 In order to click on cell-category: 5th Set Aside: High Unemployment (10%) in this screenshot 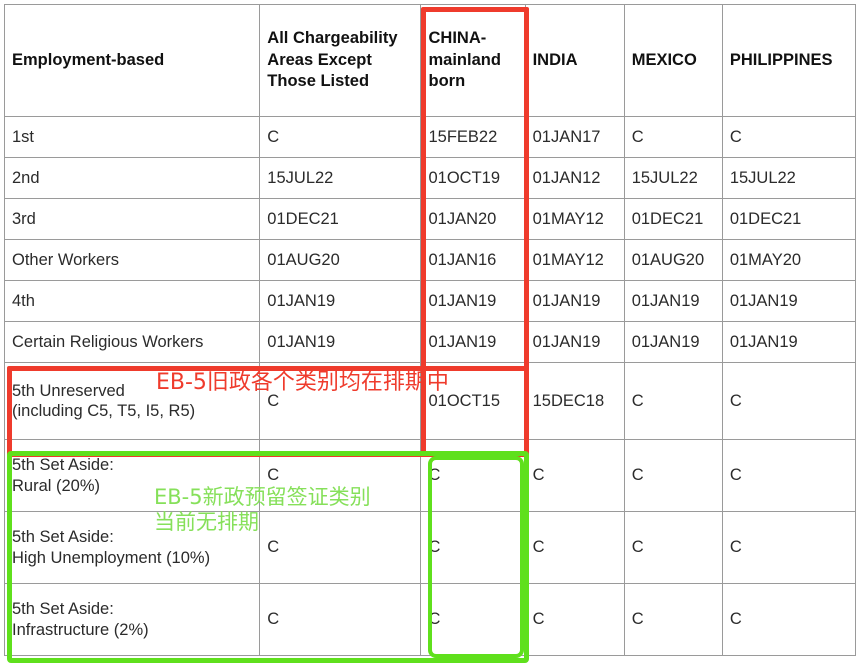, I will do `click(132, 547)`.